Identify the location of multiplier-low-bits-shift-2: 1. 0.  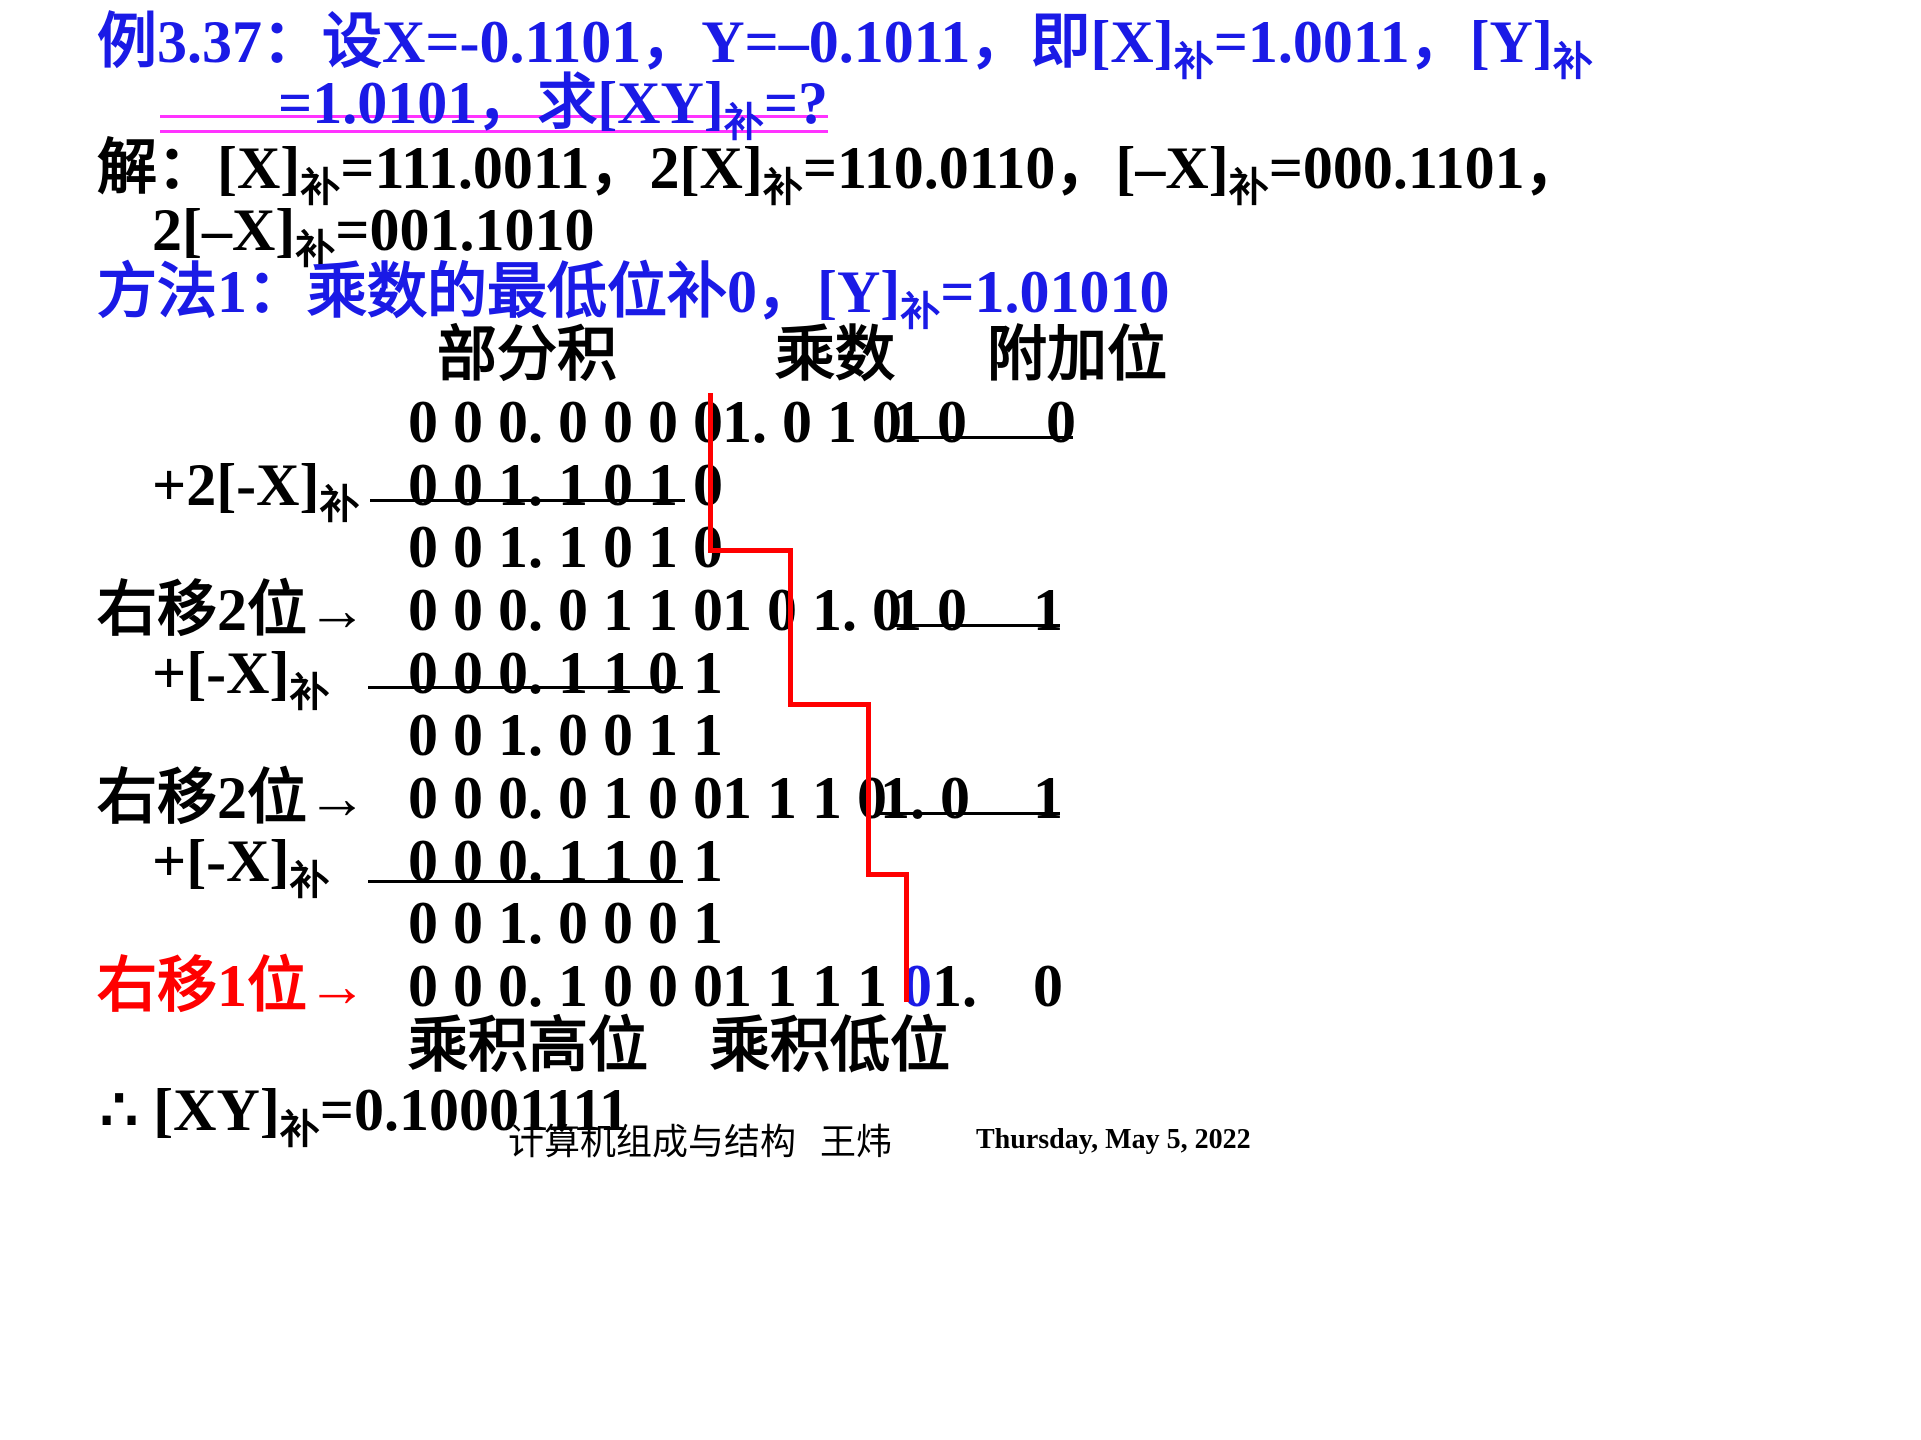
(925, 798).